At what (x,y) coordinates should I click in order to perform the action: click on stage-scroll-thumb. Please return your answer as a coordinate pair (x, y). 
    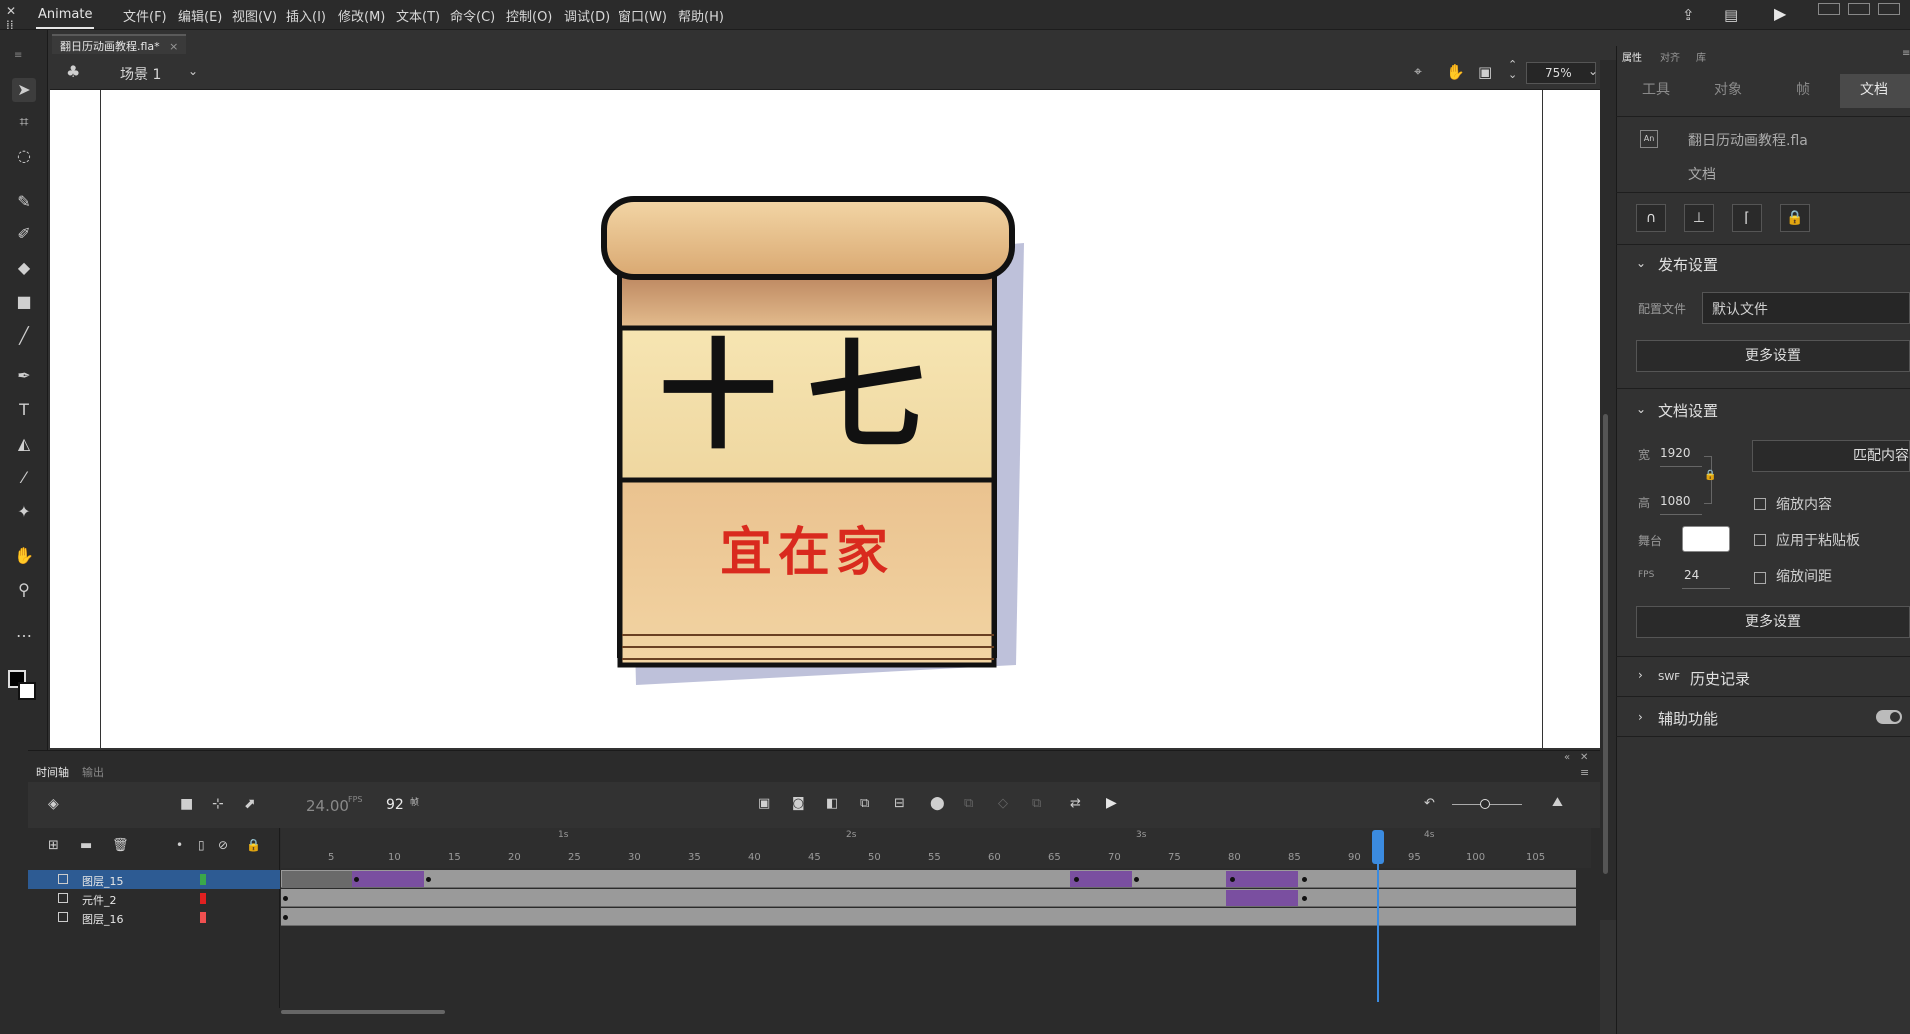
    Looking at the image, I should click on (1605, 644).